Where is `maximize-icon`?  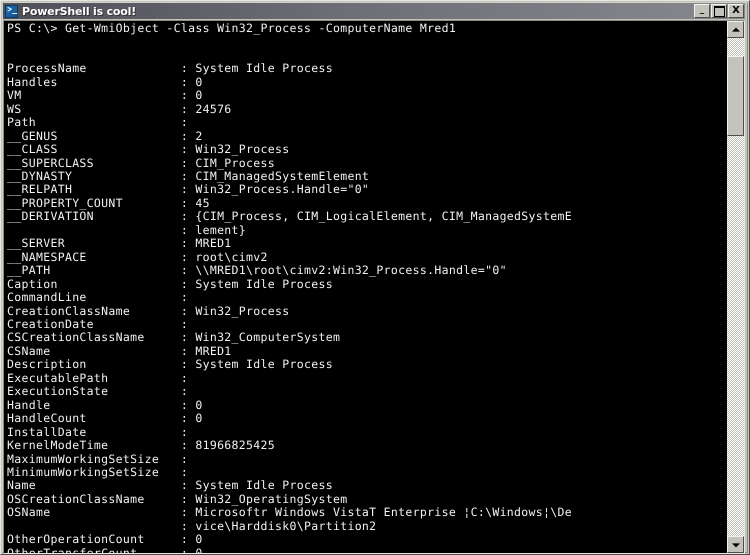 maximize-icon is located at coordinates (719, 11).